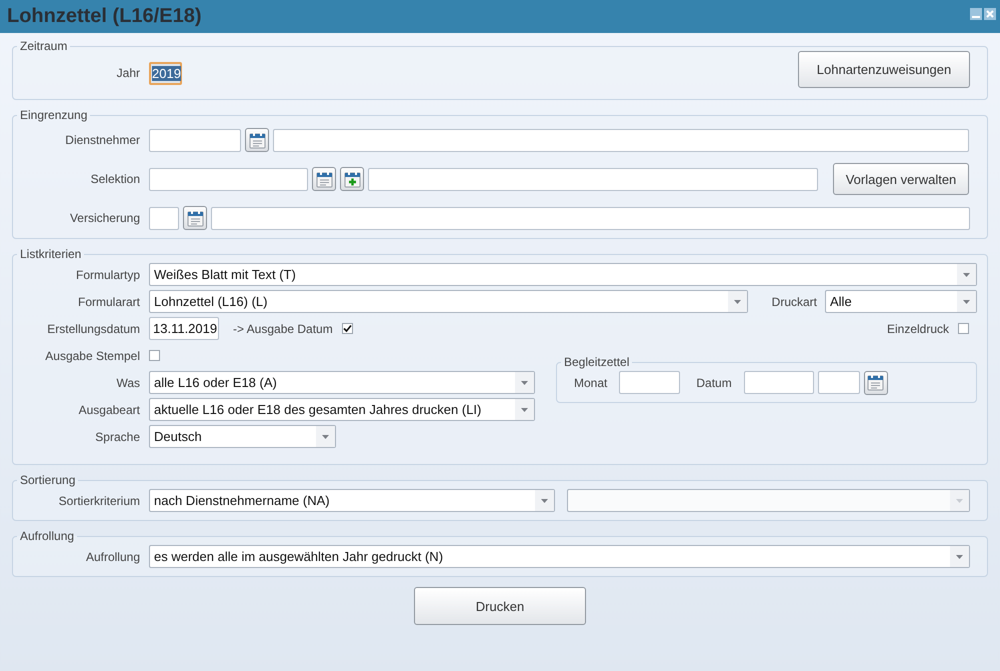 This screenshot has width=1000, height=671. I want to click on section-title: Begleitzettel, so click(596, 362).